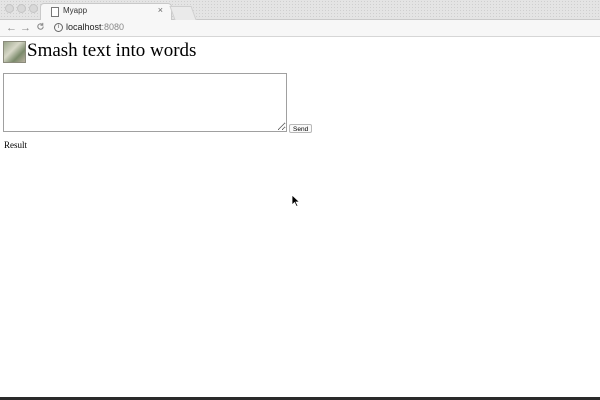  Describe the element at coordinates (33, 8) in the screenshot. I see `maximize-window-icon` at that location.